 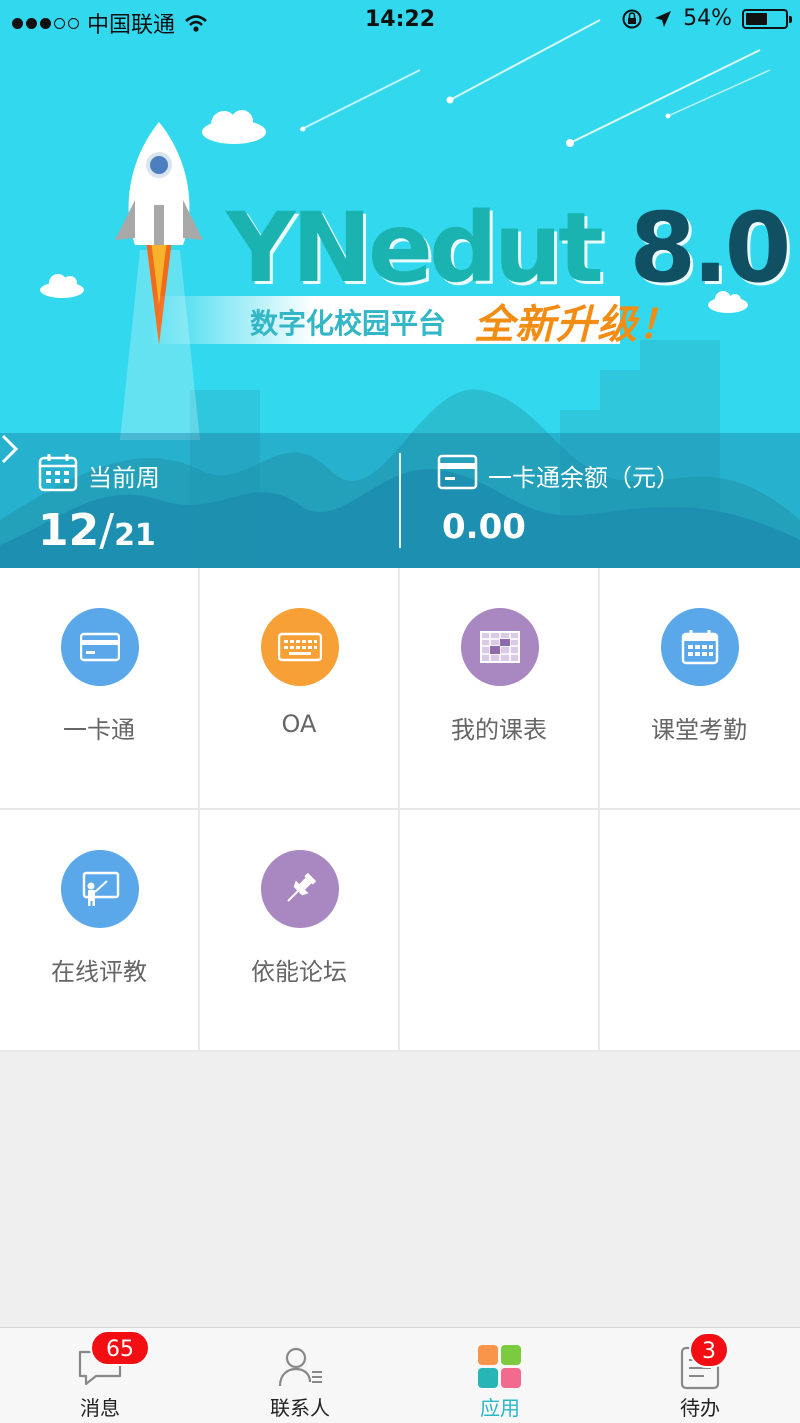 I want to click on banner-subtitle-highlight: 全新升级！, so click(x=576, y=325).